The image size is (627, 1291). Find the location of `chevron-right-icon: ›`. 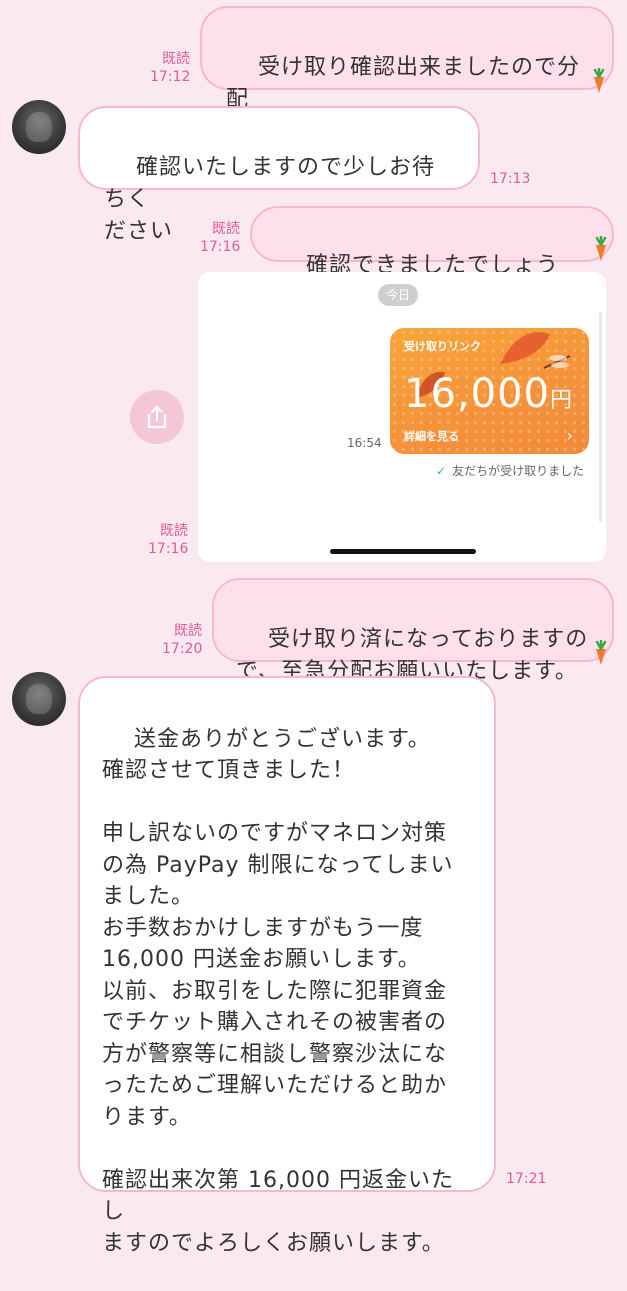

chevron-right-icon: › is located at coordinates (569, 435).